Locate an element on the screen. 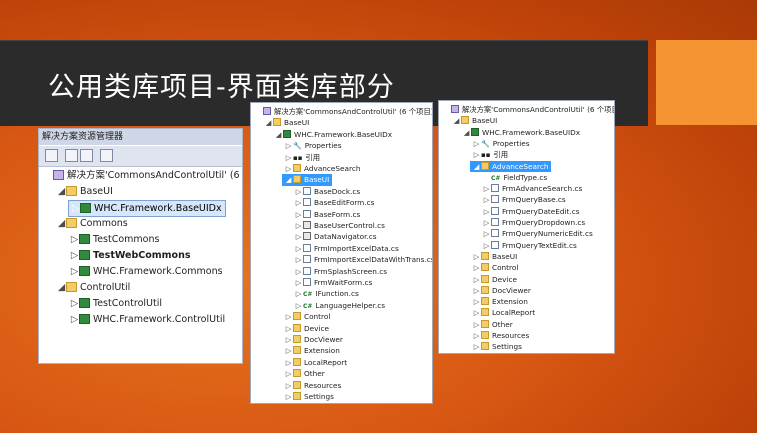  tree-item: ▷ Extension is located at coordinates (500, 301).